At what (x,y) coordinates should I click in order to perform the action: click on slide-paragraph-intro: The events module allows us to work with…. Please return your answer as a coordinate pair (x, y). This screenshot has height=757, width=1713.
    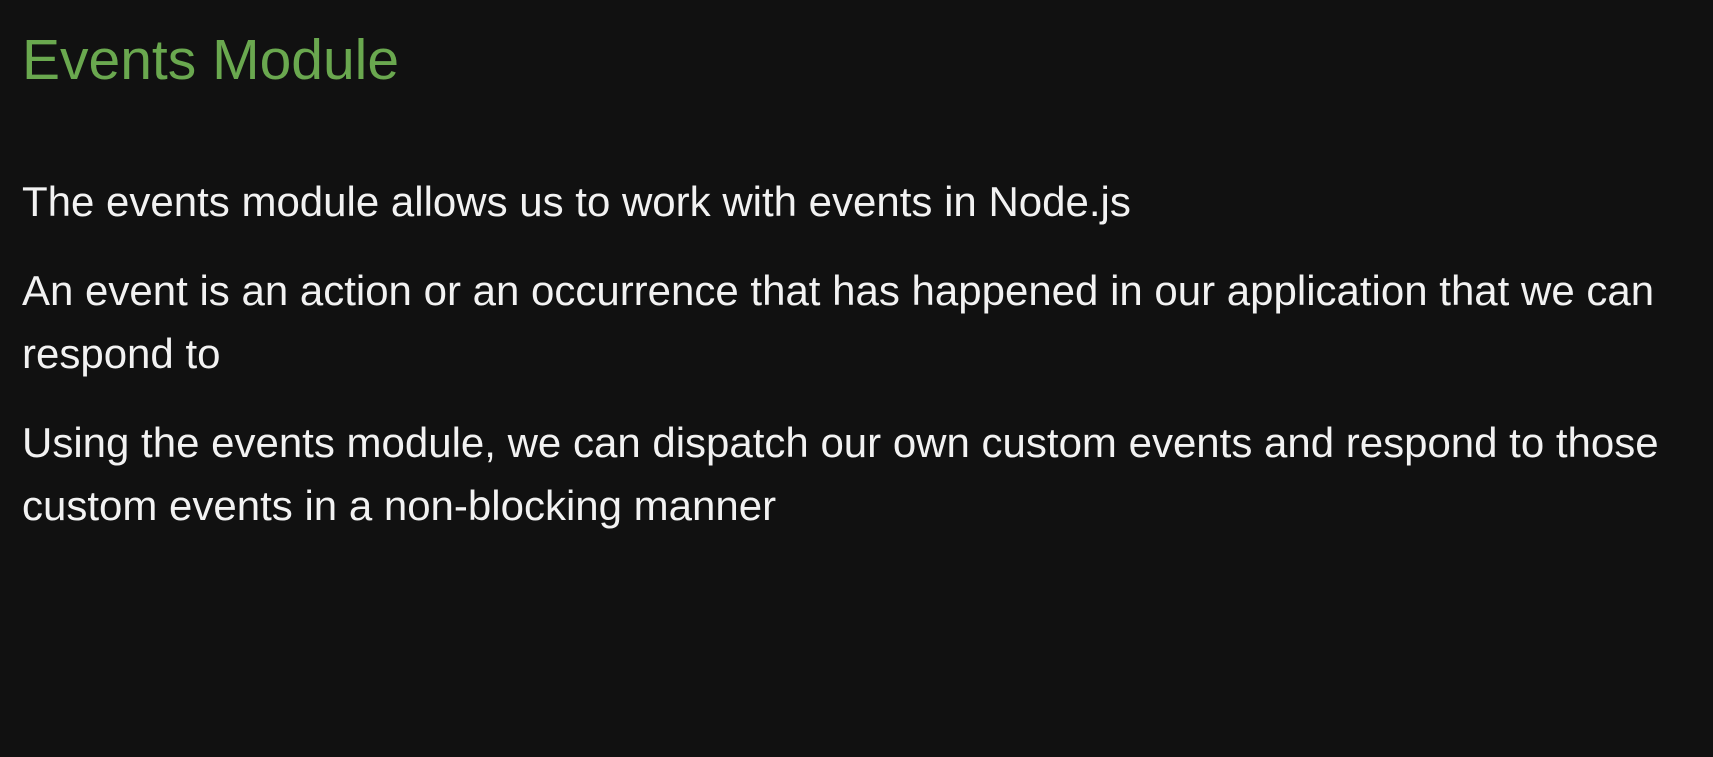
    Looking at the image, I should click on (576, 201).